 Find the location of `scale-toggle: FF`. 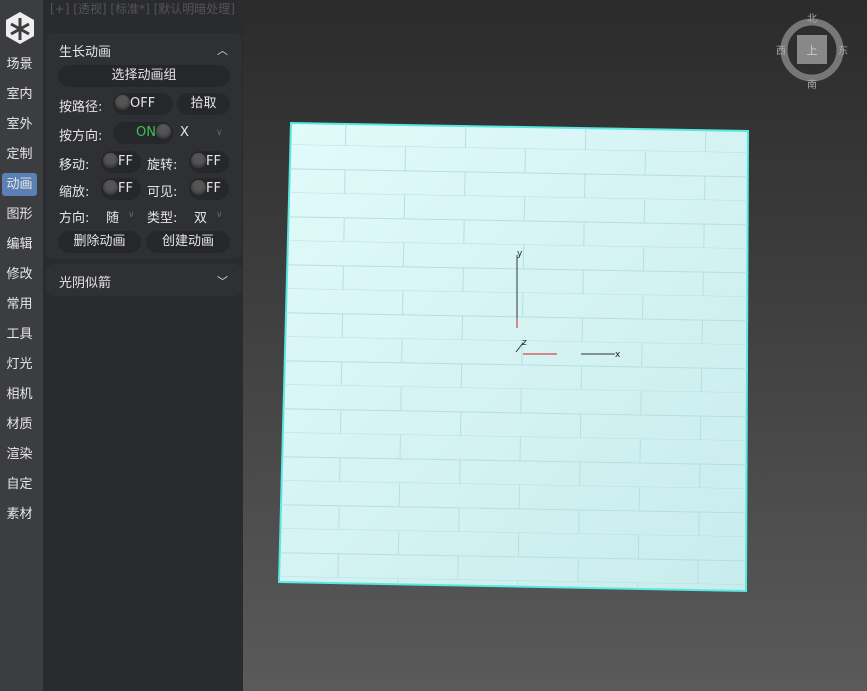

scale-toggle: FF is located at coordinates (121, 189).